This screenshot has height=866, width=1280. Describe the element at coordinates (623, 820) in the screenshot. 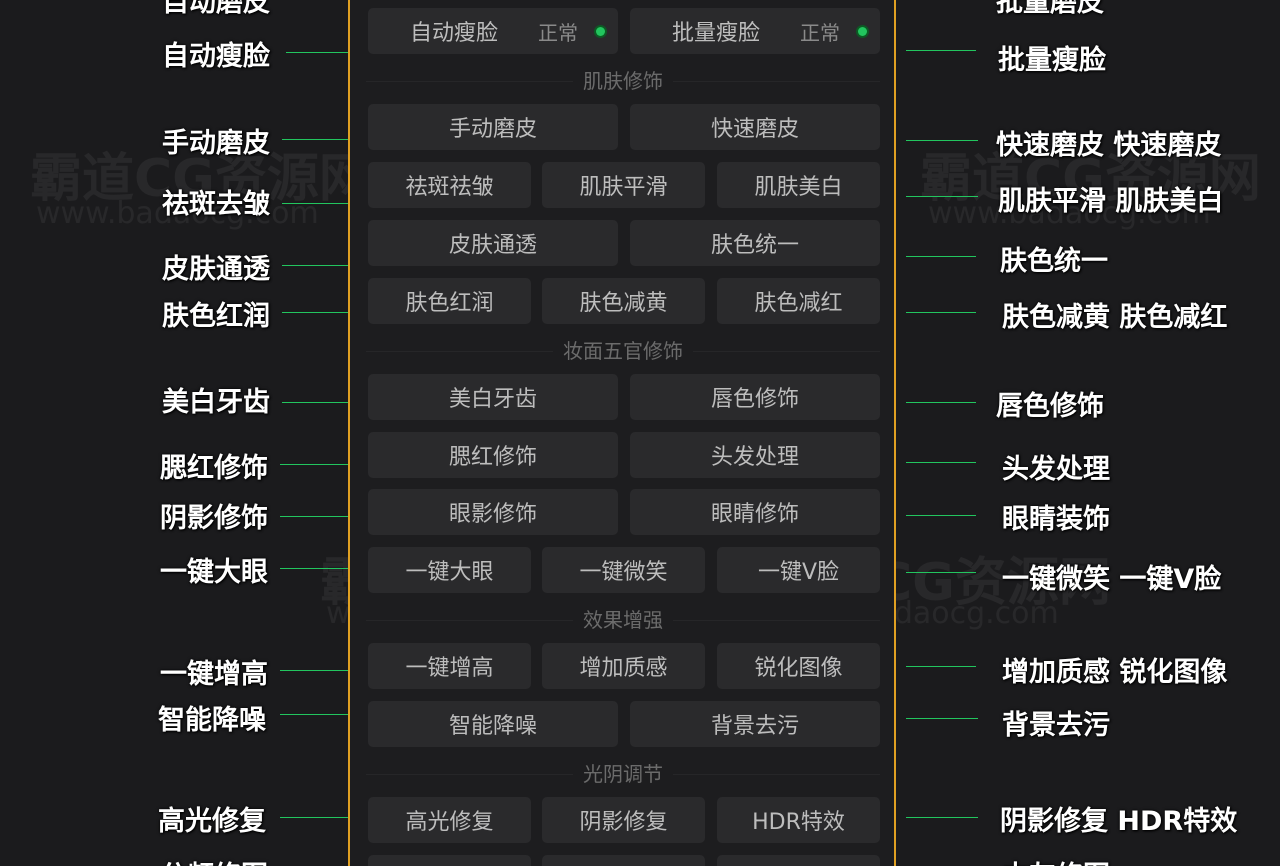

I see `shadow-fix-button: 阴影修复` at that location.